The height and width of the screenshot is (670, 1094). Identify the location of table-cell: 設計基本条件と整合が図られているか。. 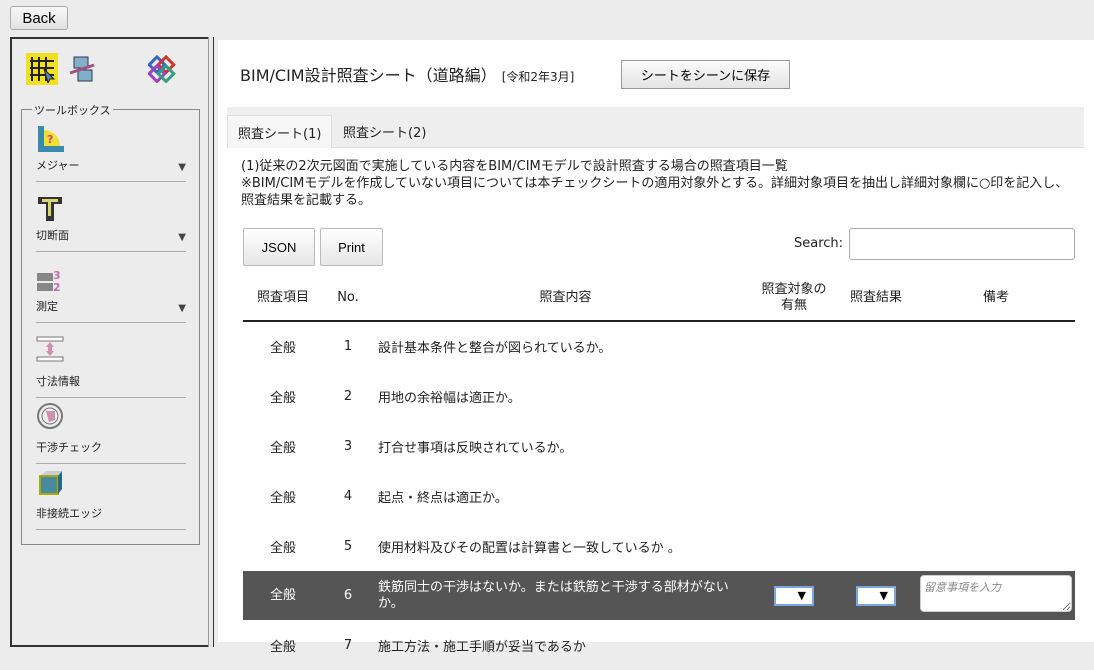
(495, 348).